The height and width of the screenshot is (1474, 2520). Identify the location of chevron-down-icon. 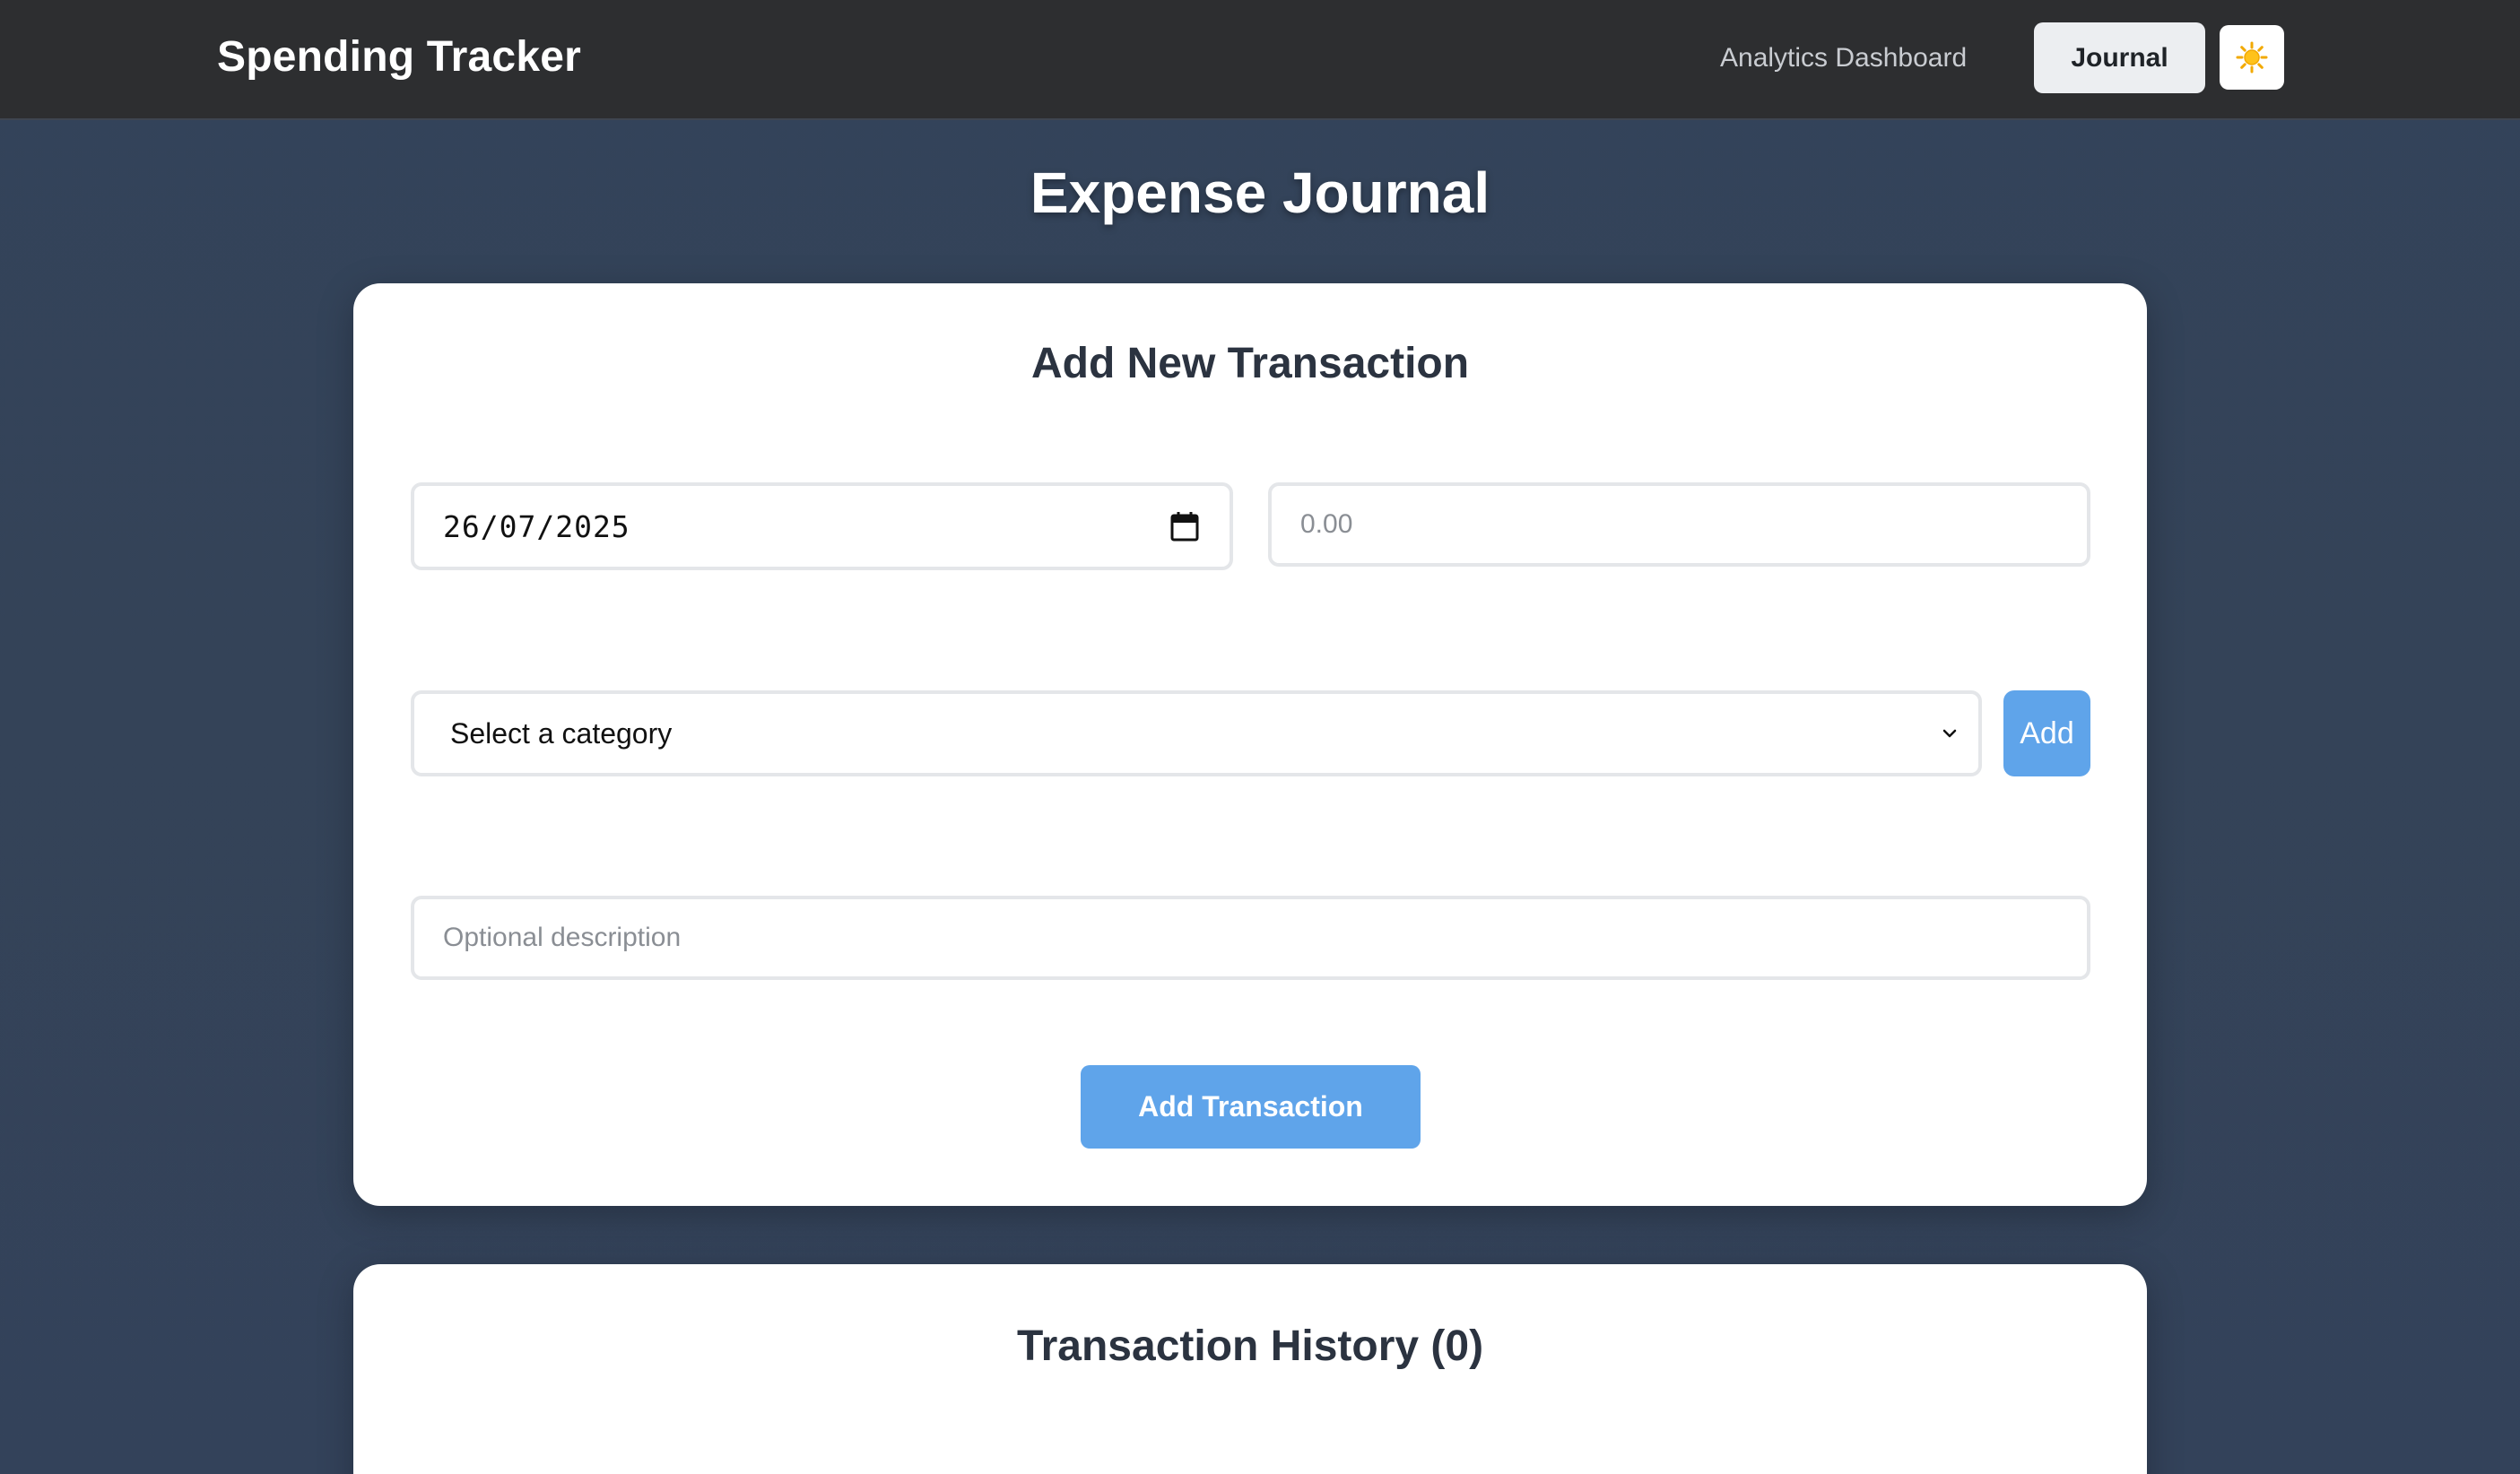
(1949, 733).